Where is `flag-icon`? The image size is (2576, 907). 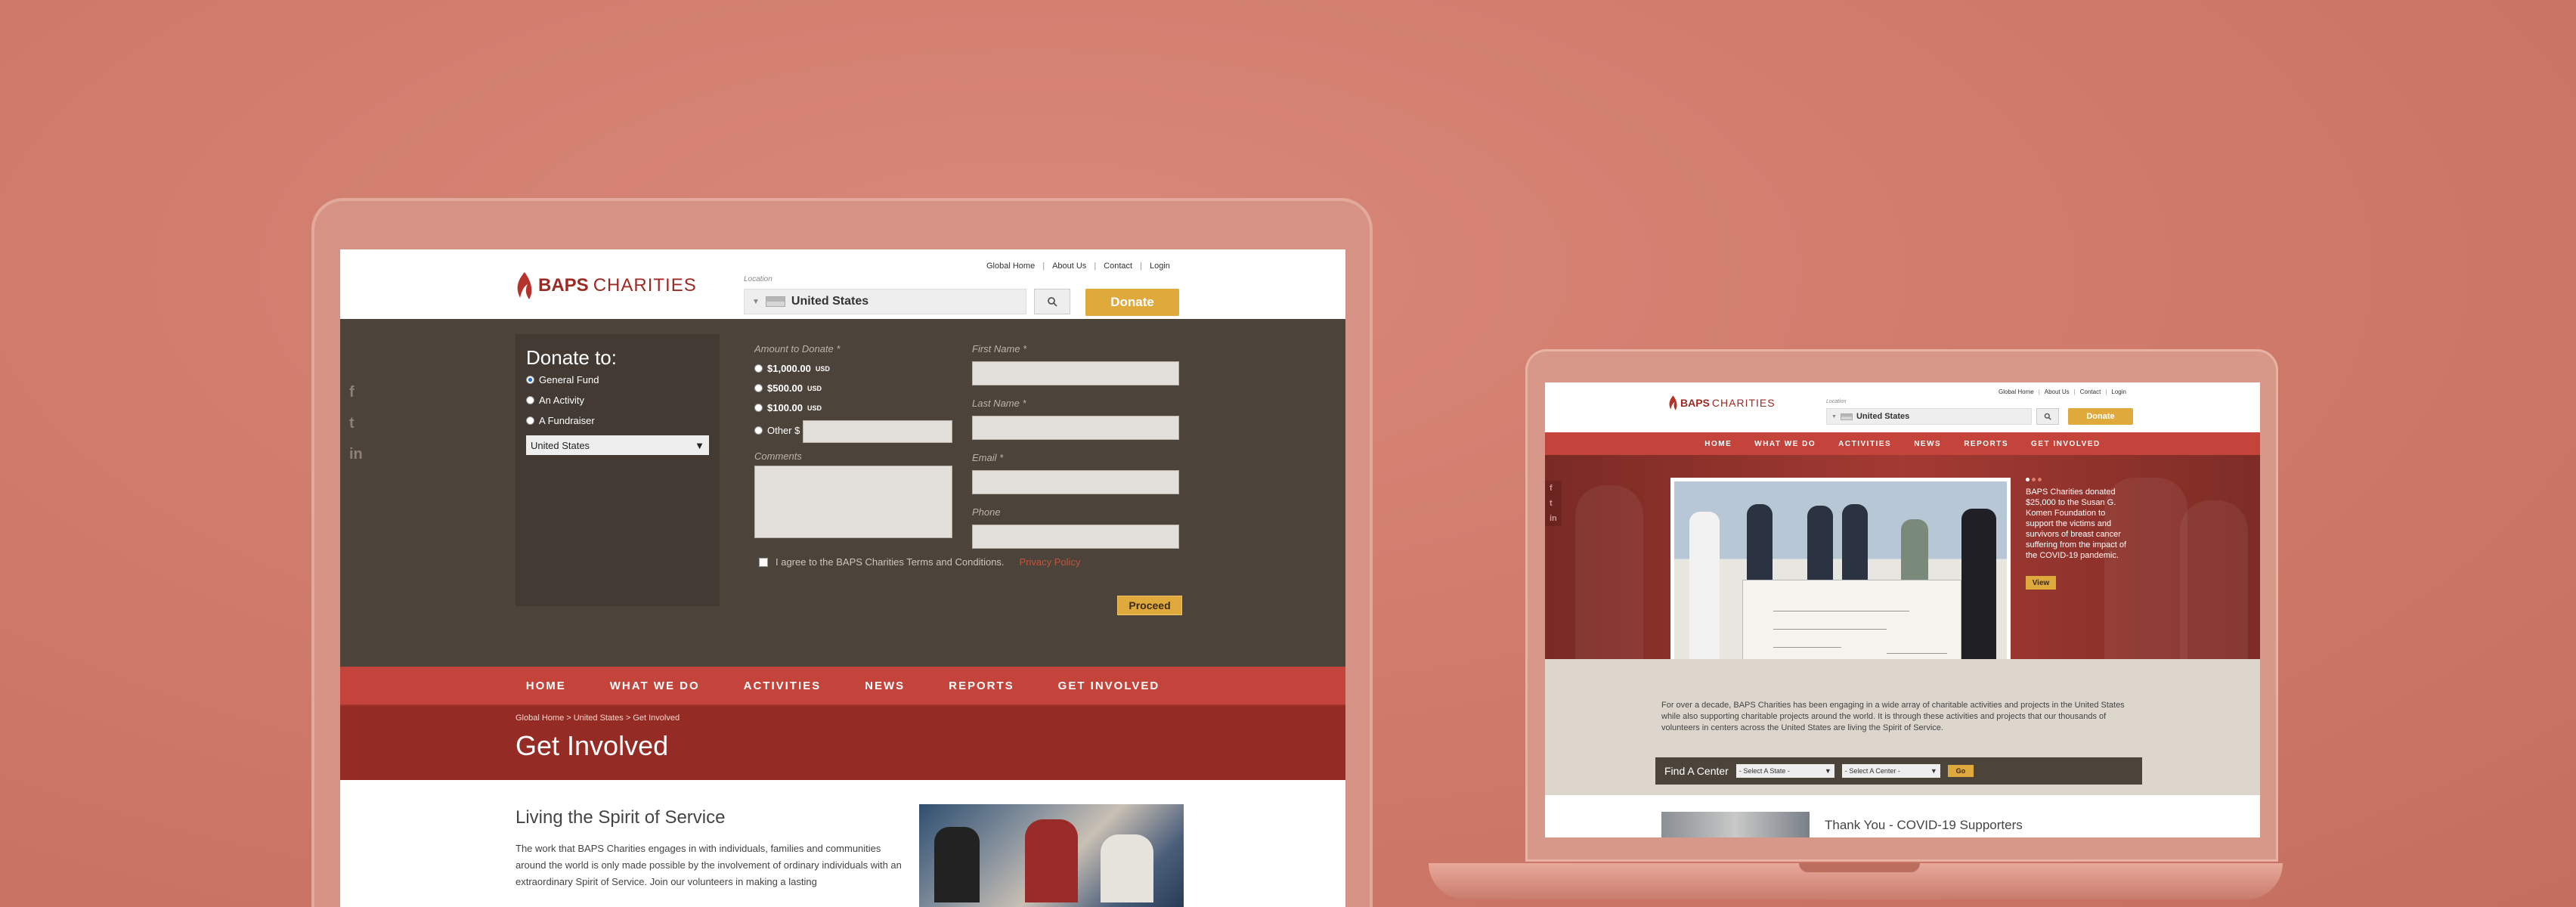 flag-icon is located at coordinates (775, 301).